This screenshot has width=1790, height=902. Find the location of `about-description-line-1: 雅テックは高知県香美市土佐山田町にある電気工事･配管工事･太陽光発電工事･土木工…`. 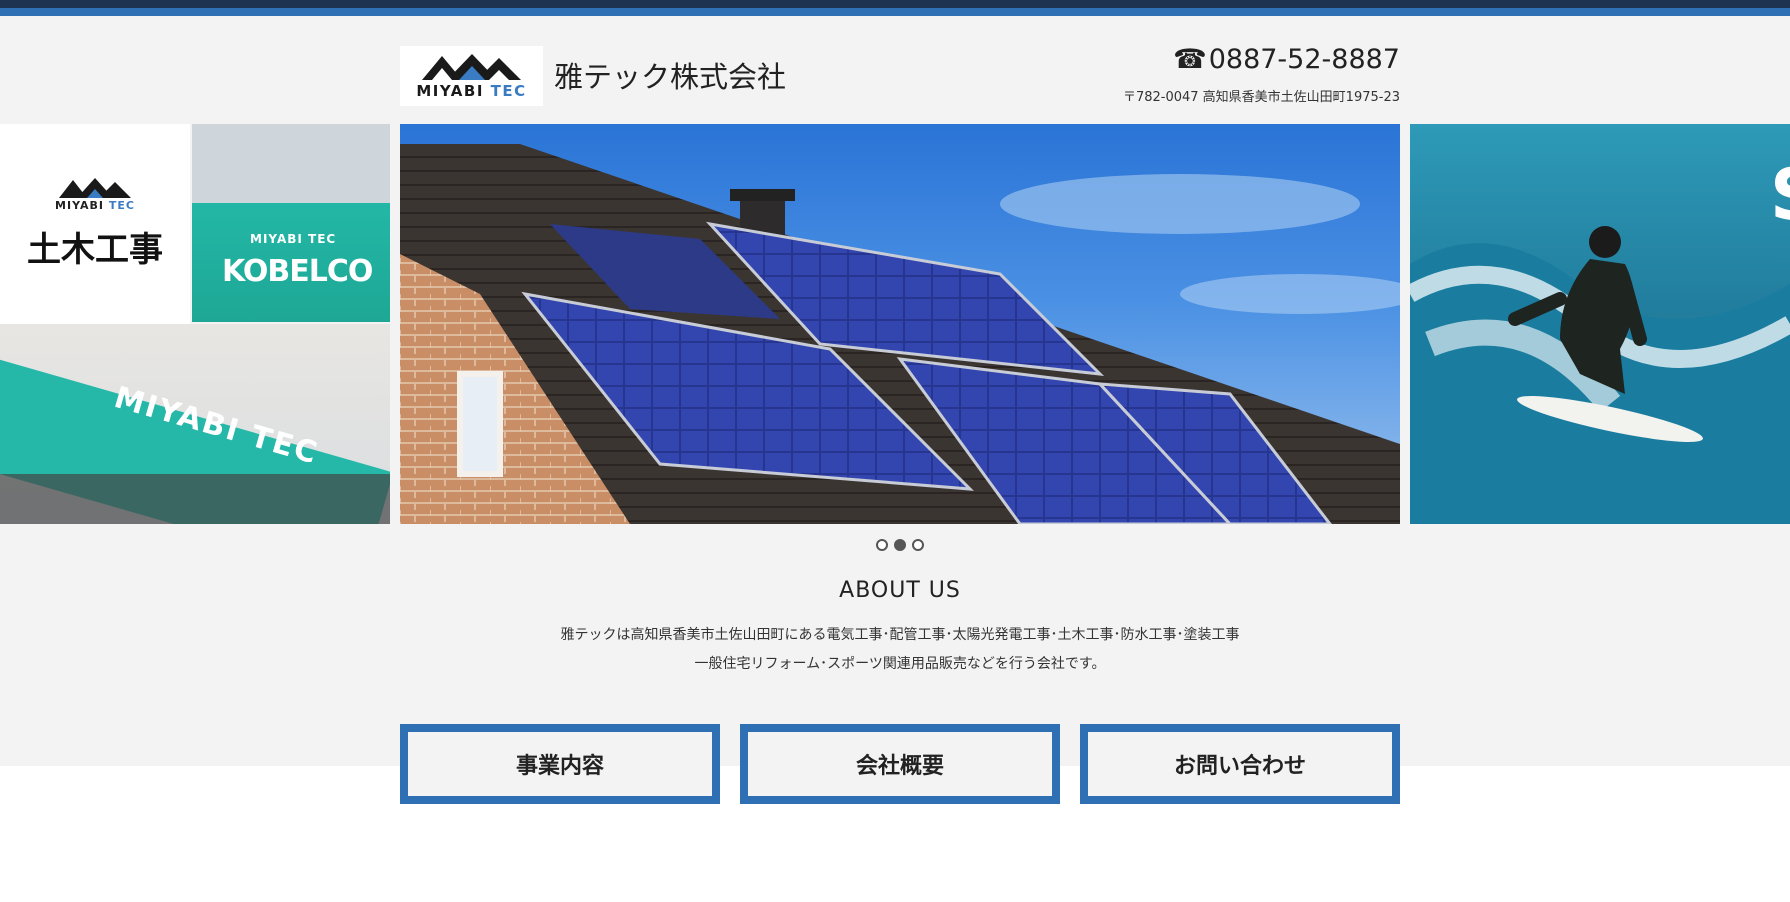

about-description-line-1: 雅テックは高知県香美市土佐山田町にある電気工事･配管工事･太陽光発電工事･土木工… is located at coordinates (900, 635).